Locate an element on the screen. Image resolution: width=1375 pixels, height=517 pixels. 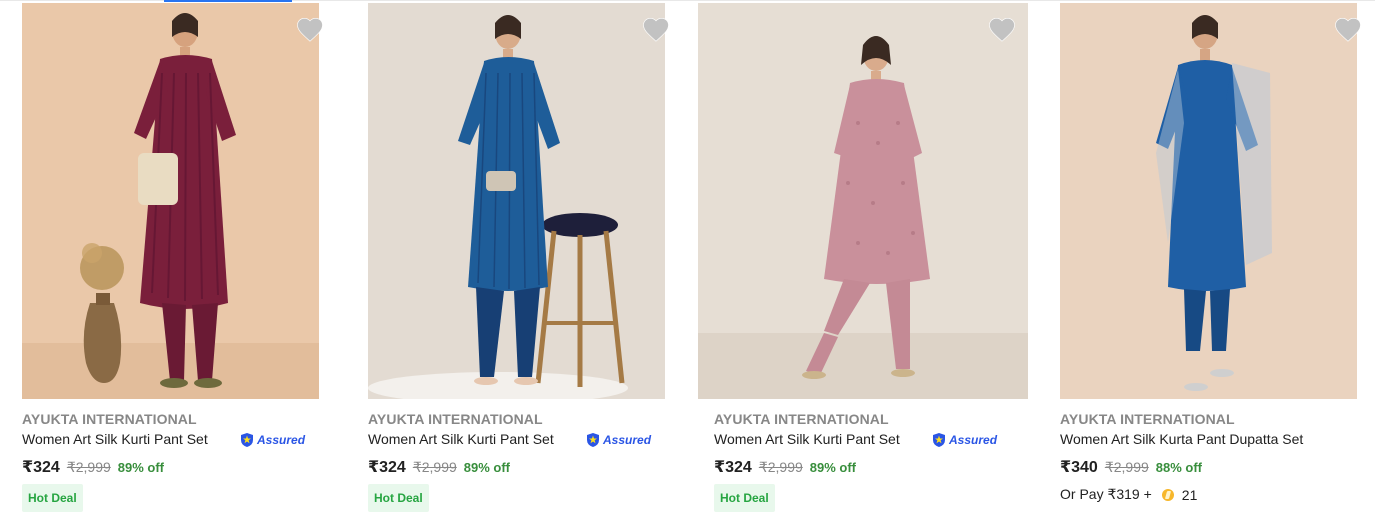
discount-percent: 88% off is located at coordinates (1179, 467).